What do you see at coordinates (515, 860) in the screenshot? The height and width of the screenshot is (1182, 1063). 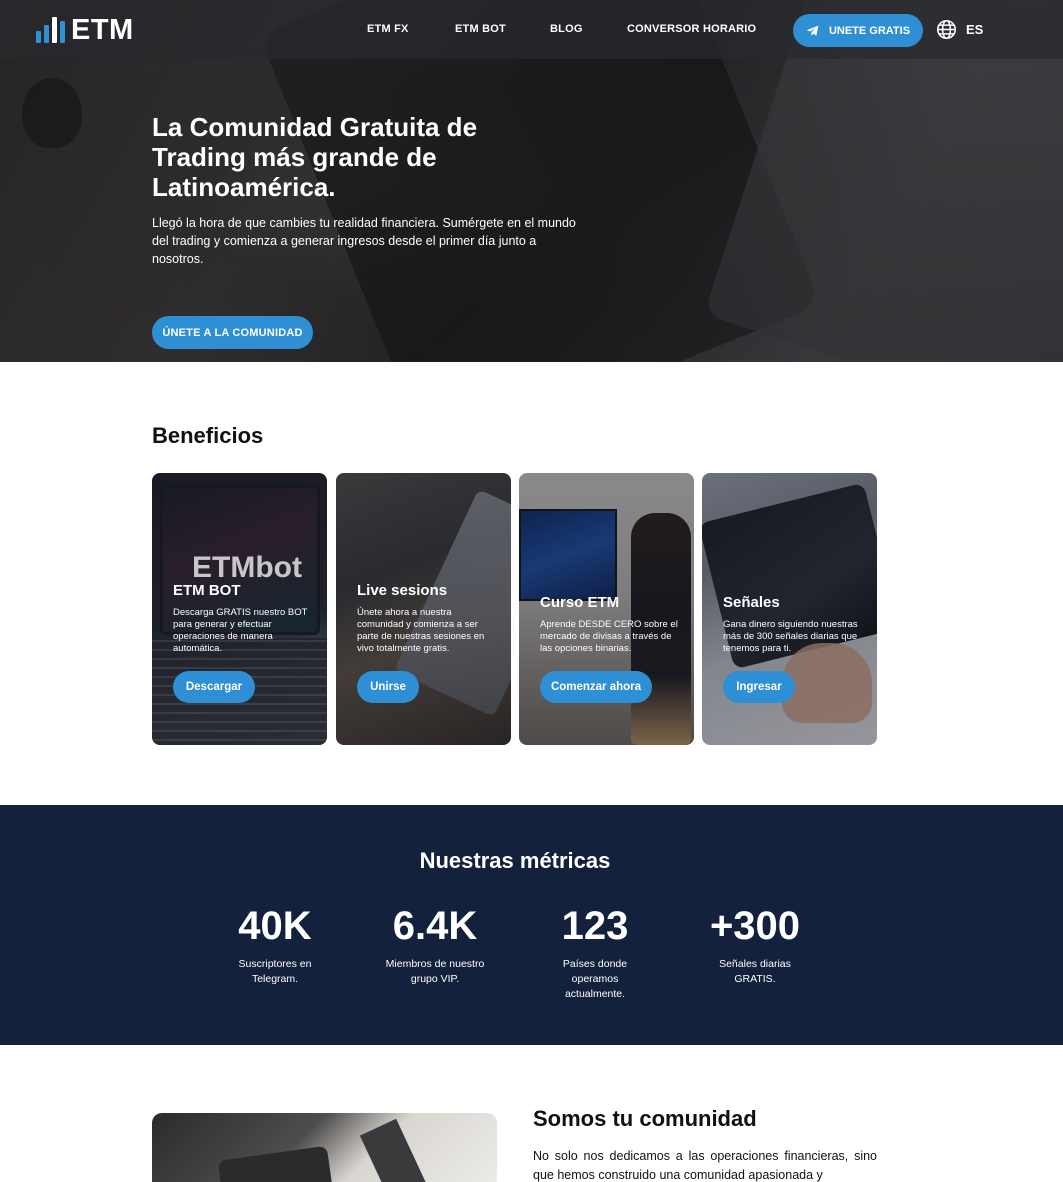 I see `metrics-title: Nuestras métricas` at bounding box center [515, 860].